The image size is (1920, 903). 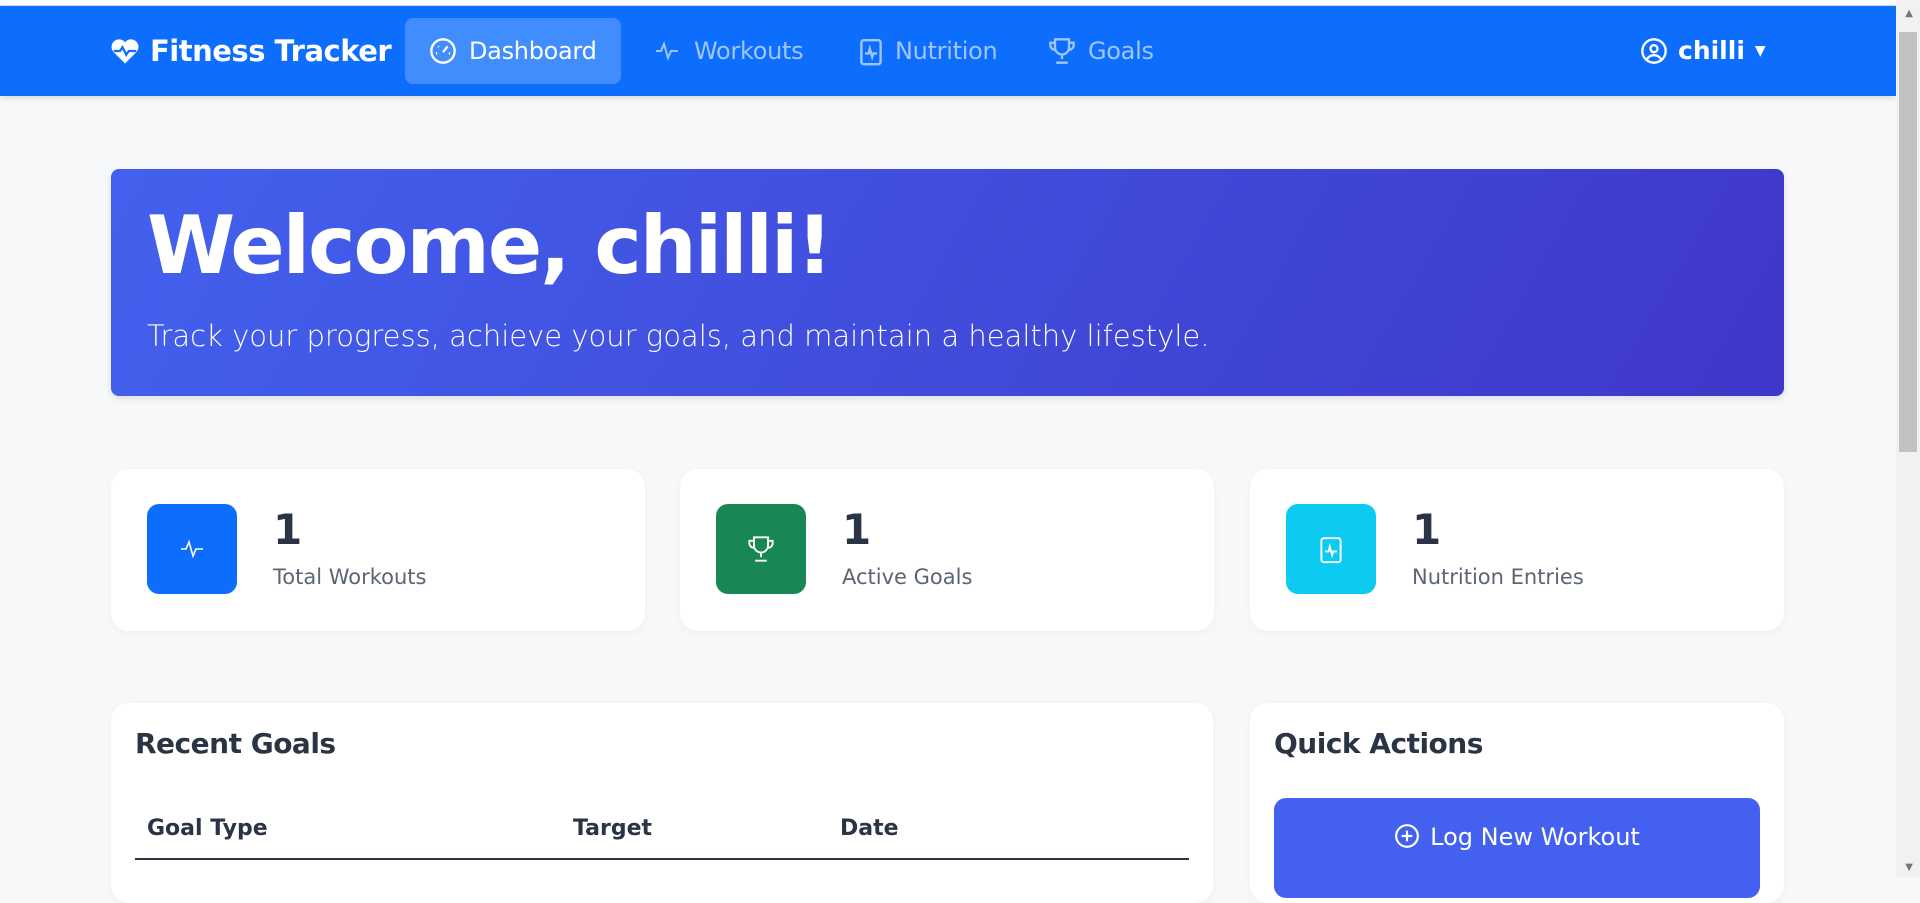 What do you see at coordinates (662, 859) in the screenshot?
I see `table-header-divider` at bounding box center [662, 859].